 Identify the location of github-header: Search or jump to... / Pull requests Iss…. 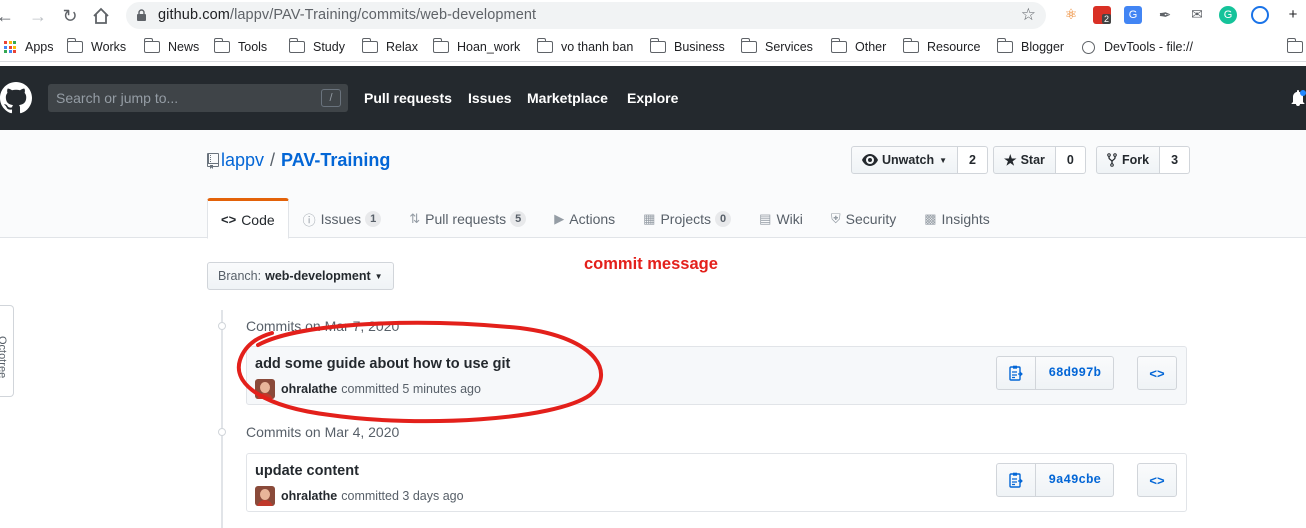
(653, 98).